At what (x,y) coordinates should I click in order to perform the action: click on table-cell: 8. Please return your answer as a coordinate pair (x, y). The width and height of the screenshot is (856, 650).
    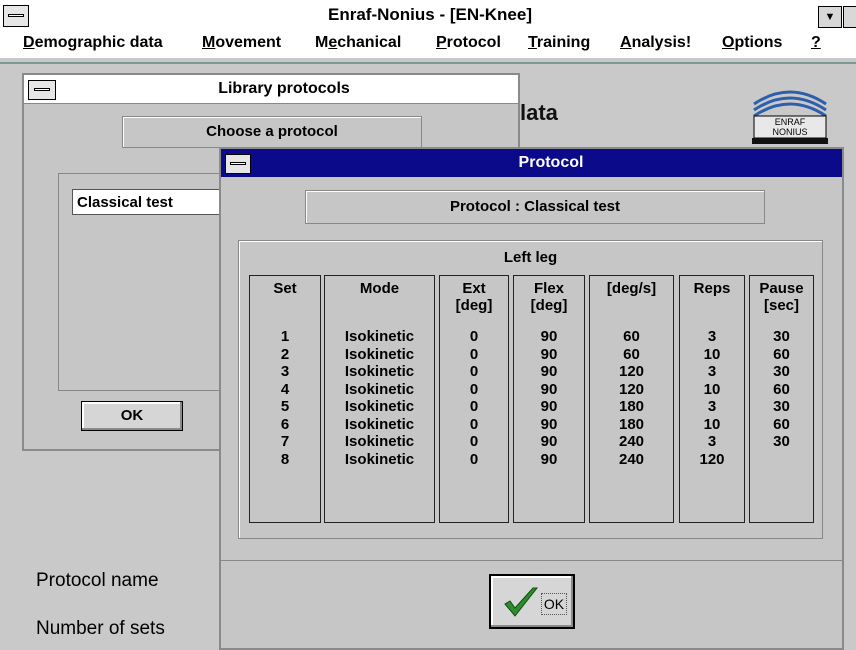
    Looking at the image, I should click on (285, 459).